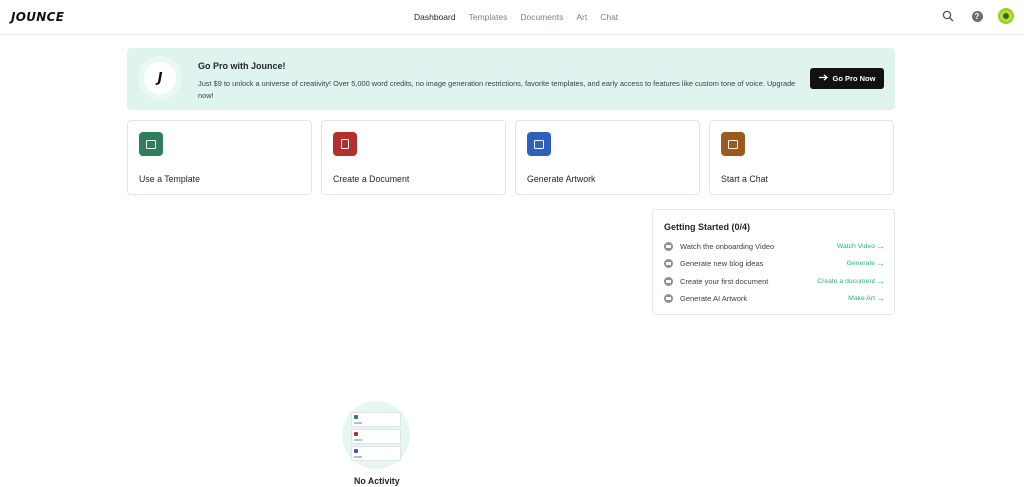 The width and height of the screenshot is (1024, 487). Describe the element at coordinates (846, 281) in the screenshot. I see `task-link: Create a document` at that location.